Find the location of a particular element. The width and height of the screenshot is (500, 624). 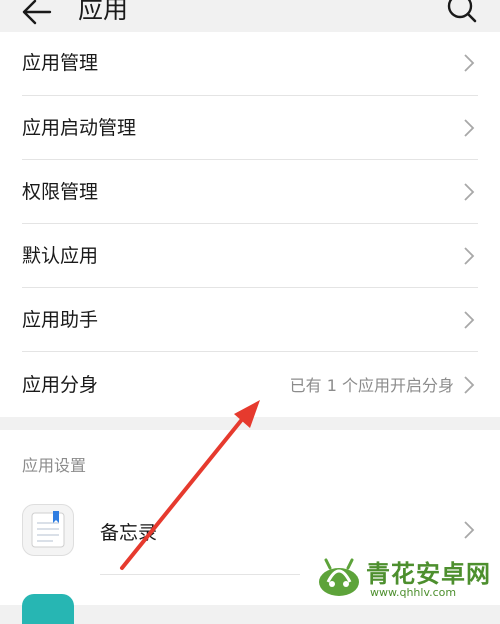

watermark-text: 青花安卓网 is located at coordinates (428, 574).